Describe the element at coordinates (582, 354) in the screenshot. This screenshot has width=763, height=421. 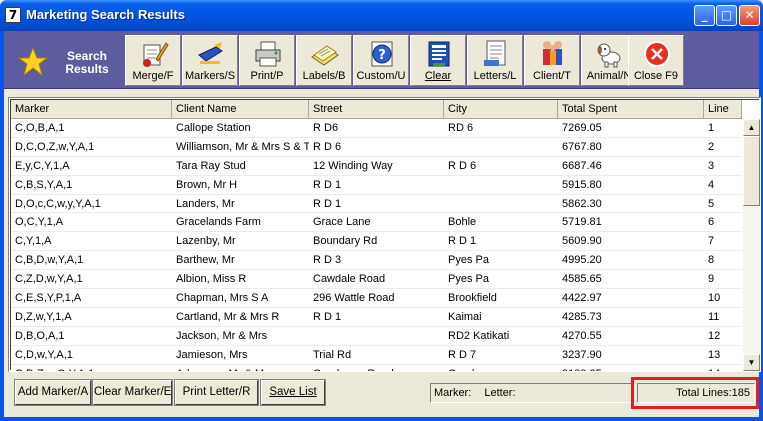
I see `cell-total-spent: 3237.90` at that location.